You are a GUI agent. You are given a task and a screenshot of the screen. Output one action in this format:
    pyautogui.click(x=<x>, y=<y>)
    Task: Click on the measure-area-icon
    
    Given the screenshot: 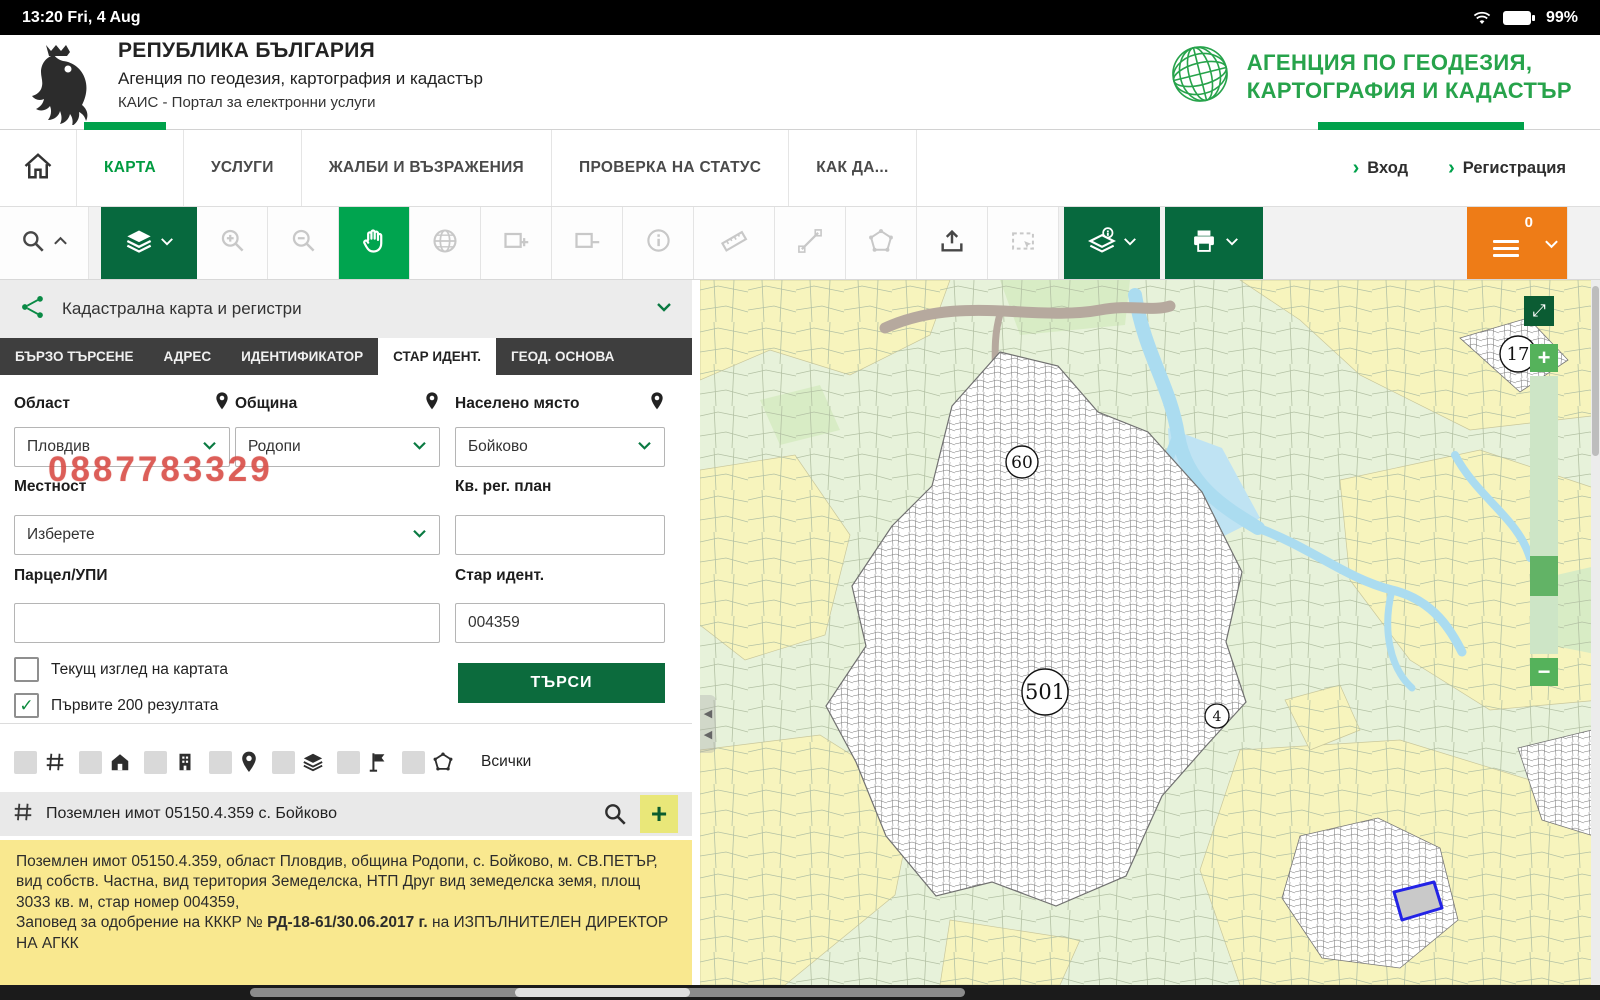 What is the action you would take?
    pyautogui.click(x=881, y=243)
    